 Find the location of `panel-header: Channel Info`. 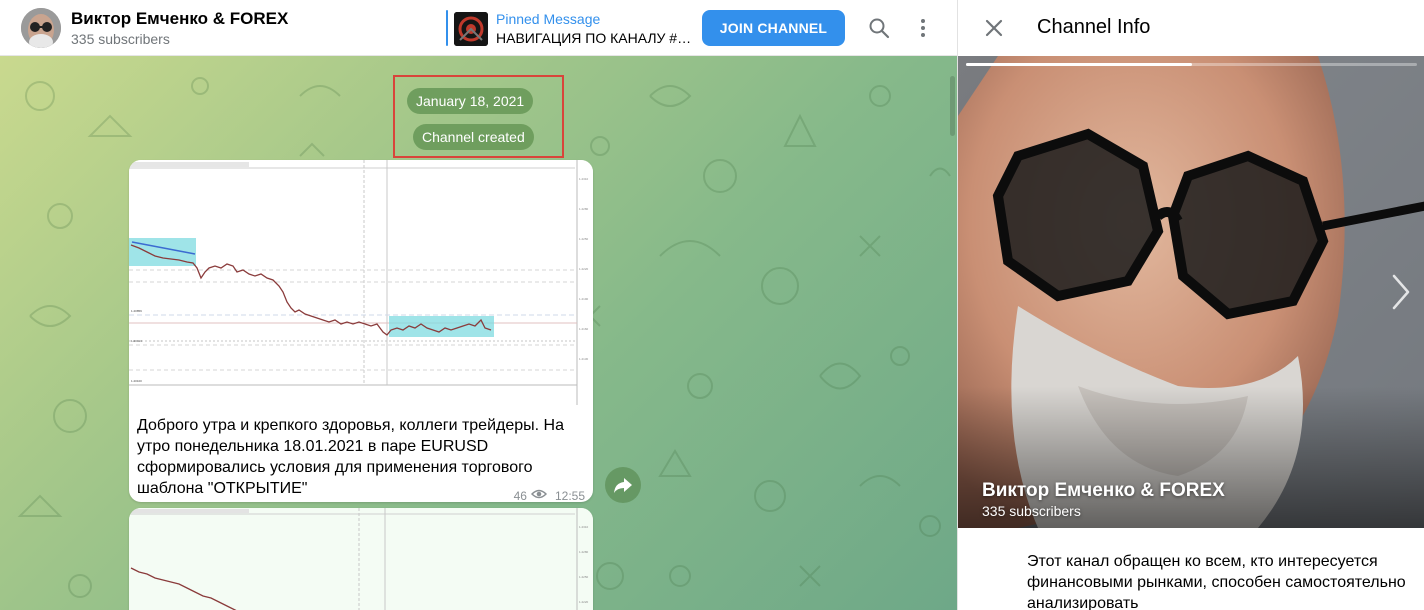

panel-header: Channel Info is located at coordinates (1191, 28).